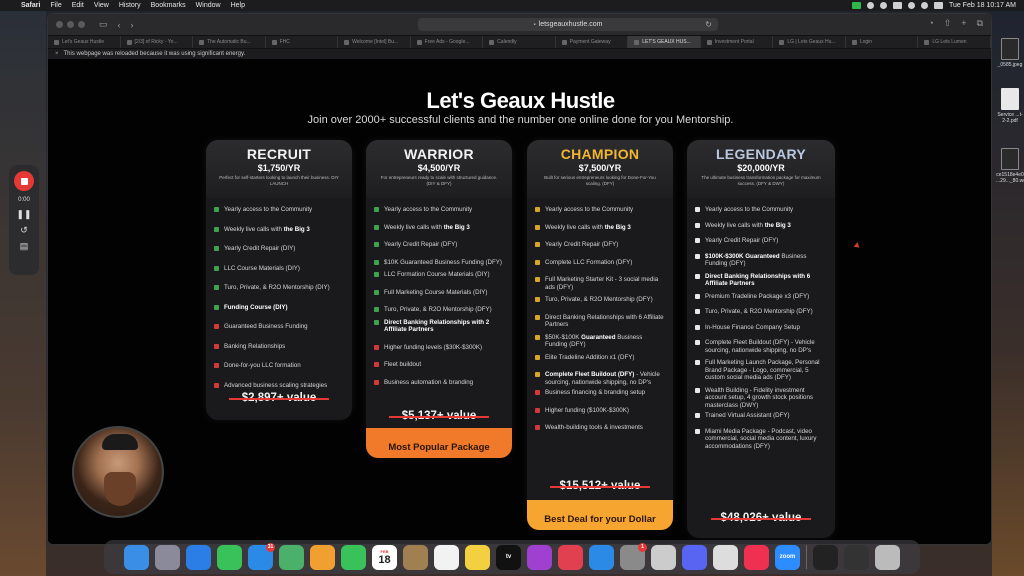 This screenshot has width=1024, height=576. I want to click on close-window-button, so click(59, 24).